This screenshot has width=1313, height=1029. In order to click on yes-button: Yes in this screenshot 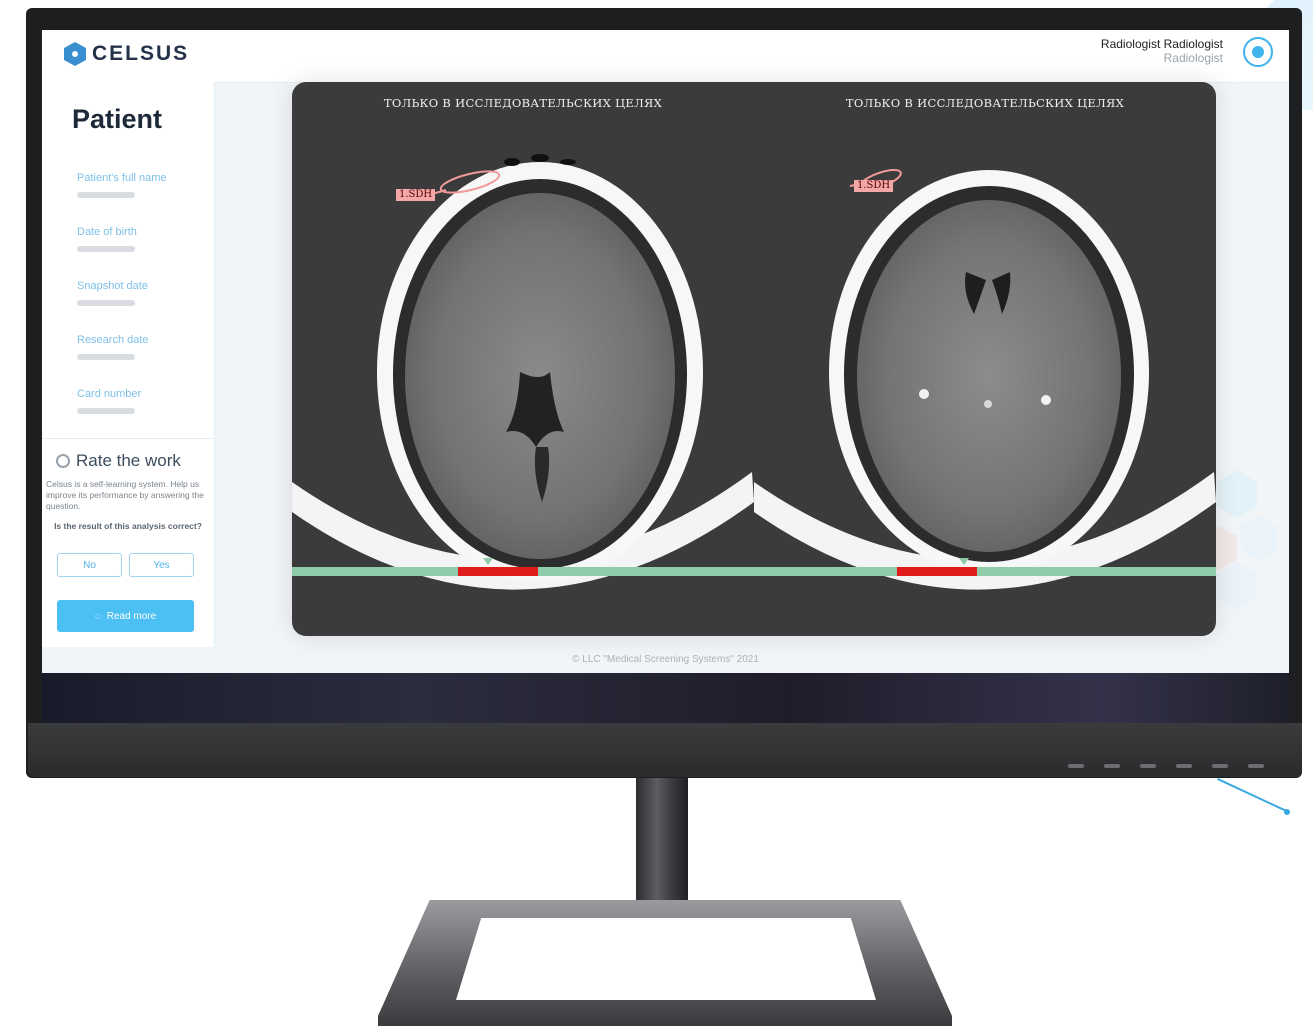, I will do `click(161, 565)`.